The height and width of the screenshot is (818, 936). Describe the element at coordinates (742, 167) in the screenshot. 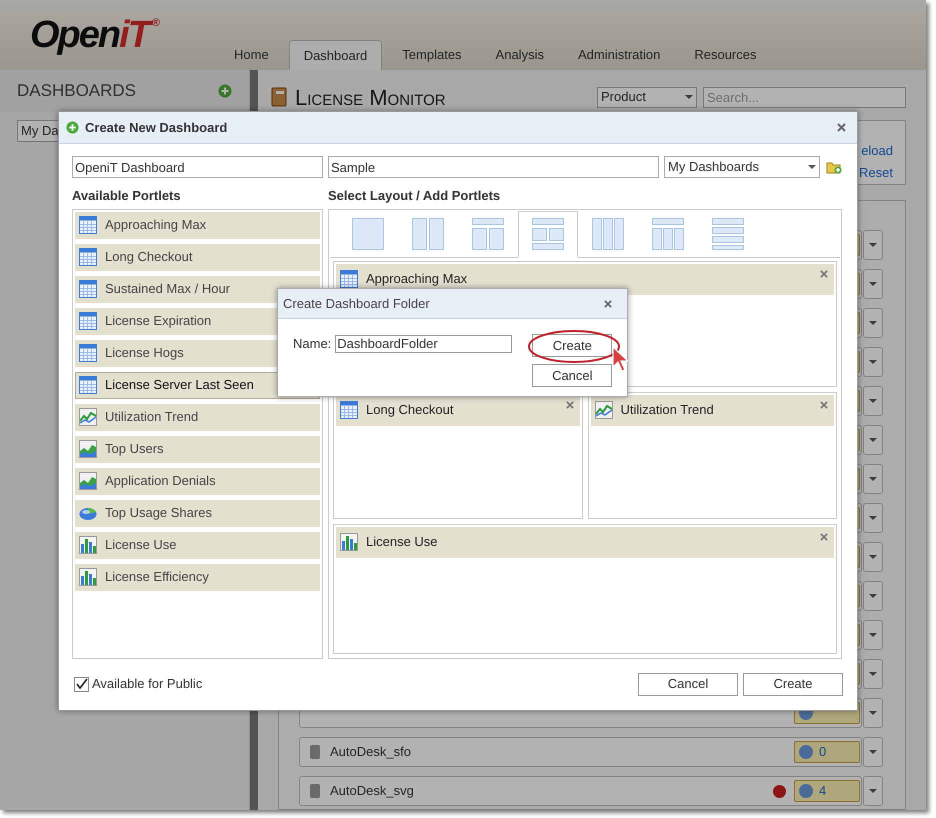

I see `folder-dropdown: My Dashboards` at that location.